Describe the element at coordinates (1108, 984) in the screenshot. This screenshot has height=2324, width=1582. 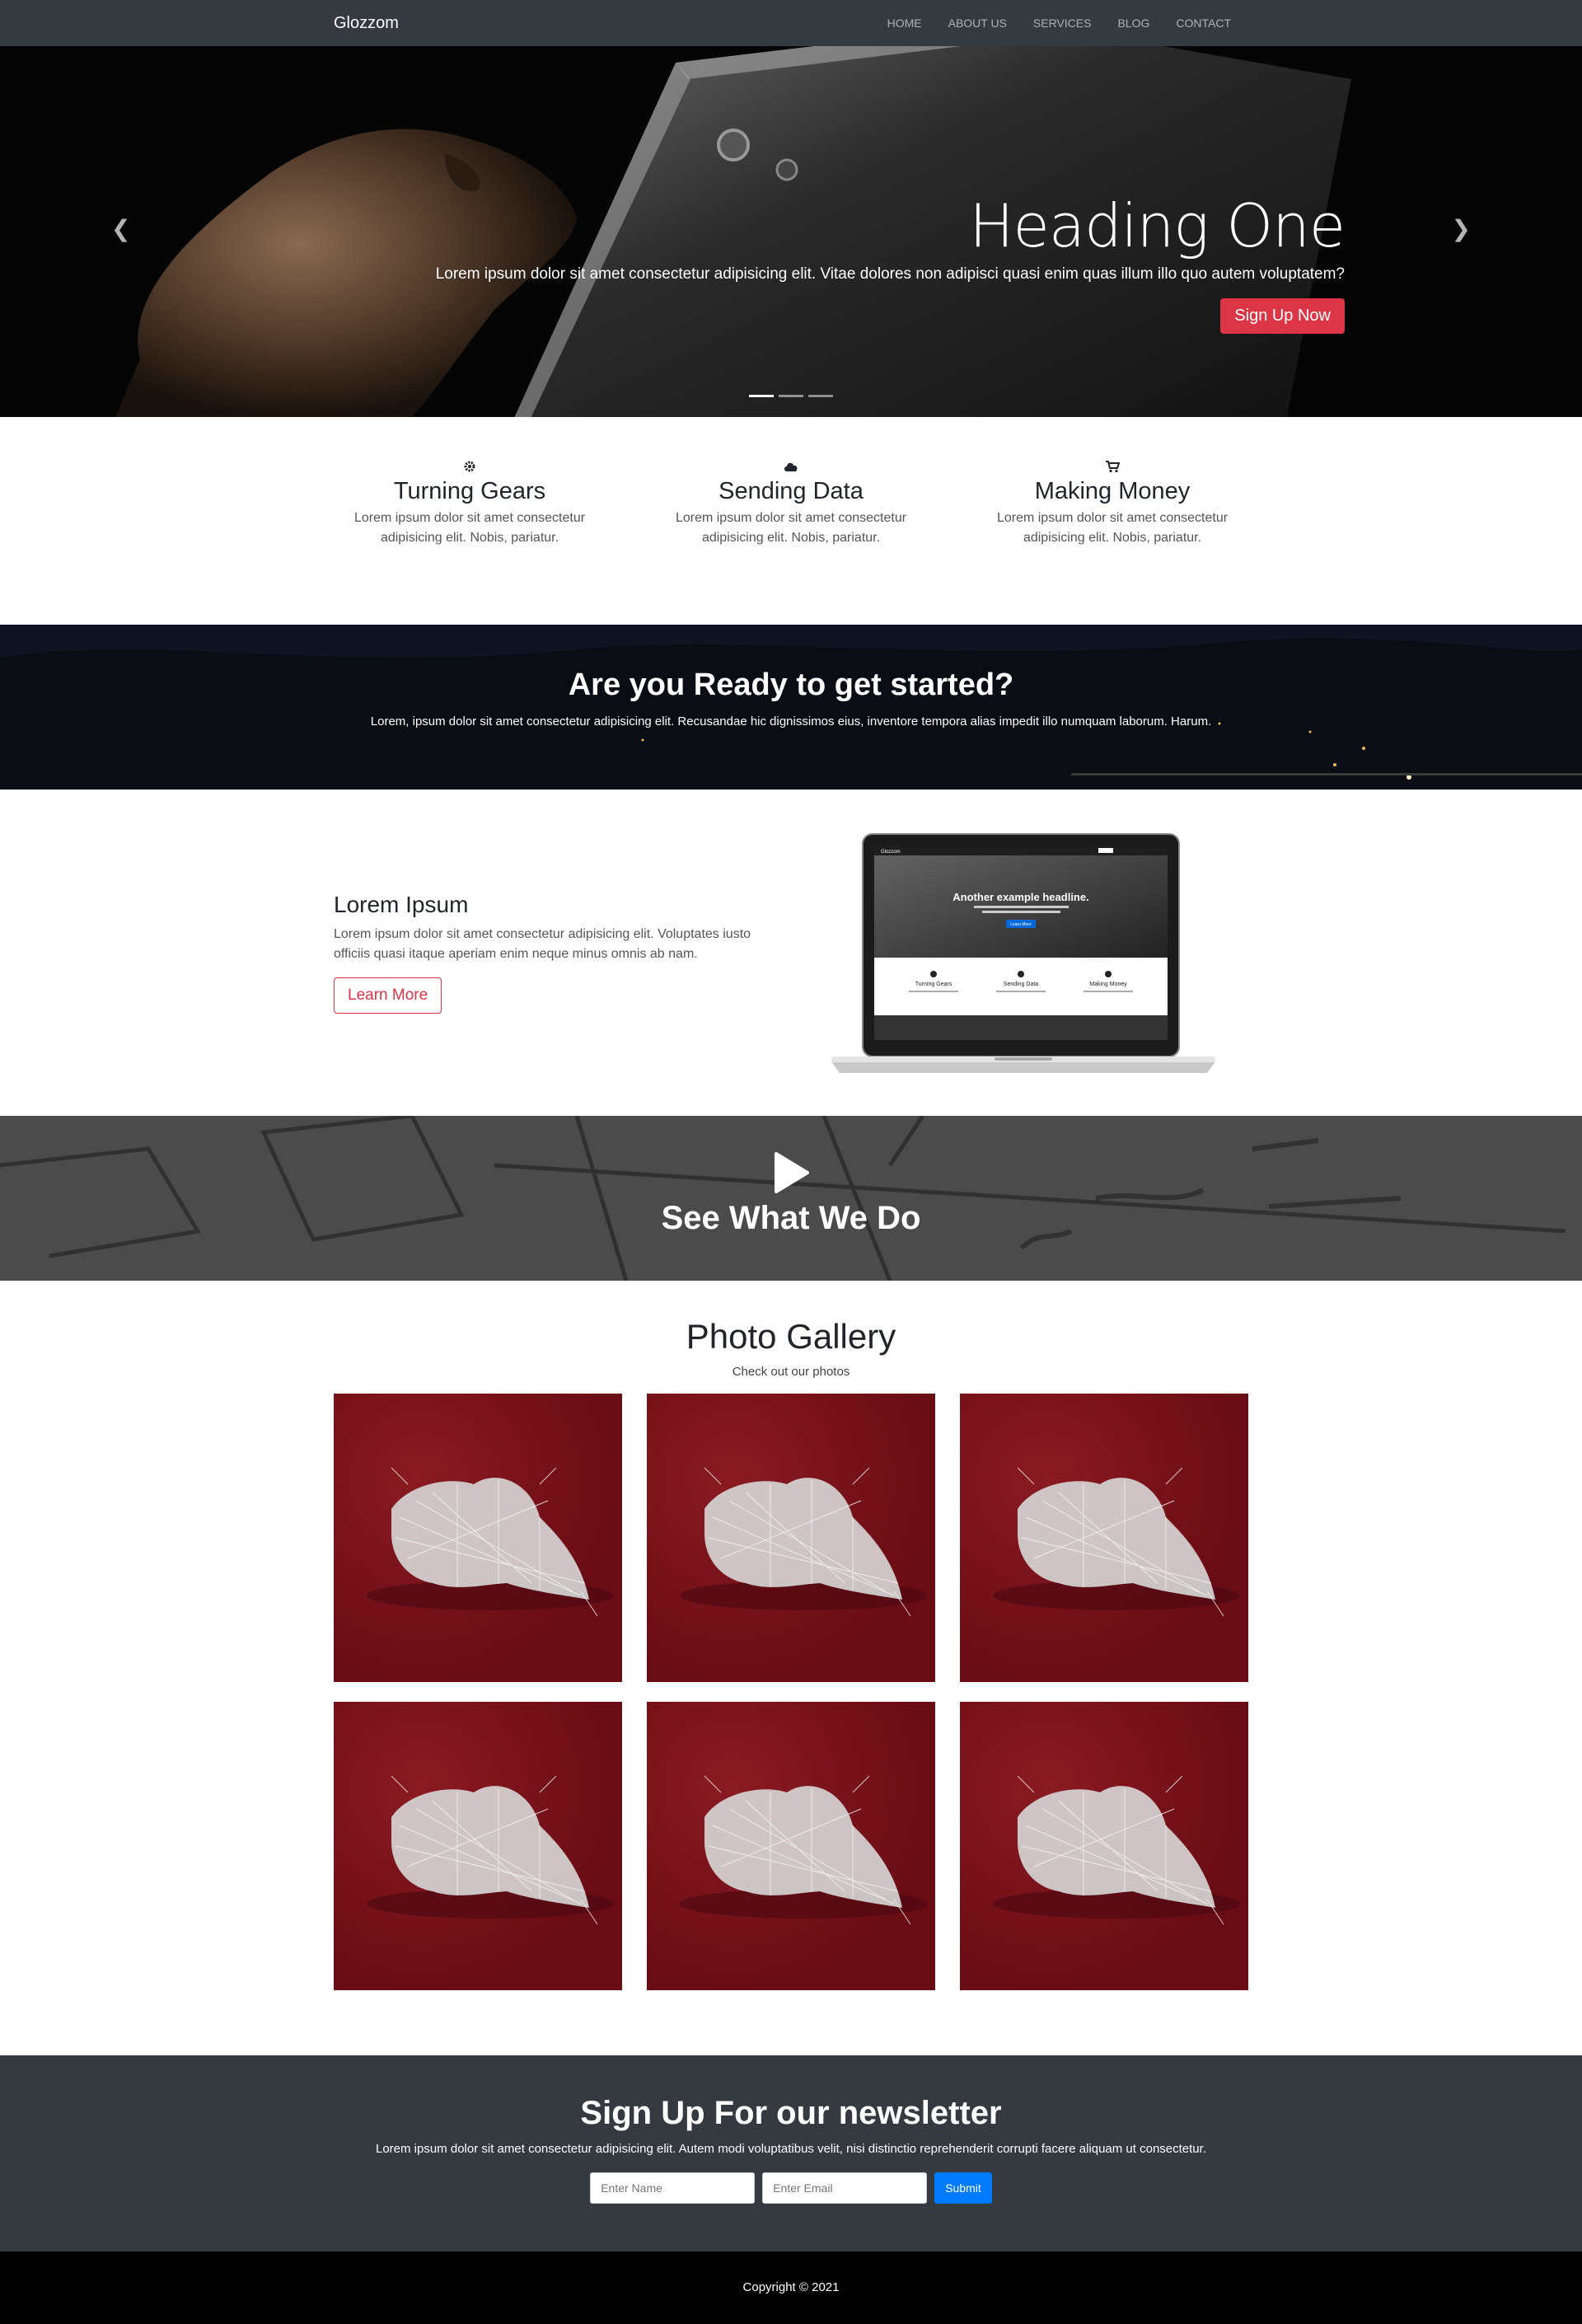
I see `laptop-screen-feature-3: Making Money` at that location.